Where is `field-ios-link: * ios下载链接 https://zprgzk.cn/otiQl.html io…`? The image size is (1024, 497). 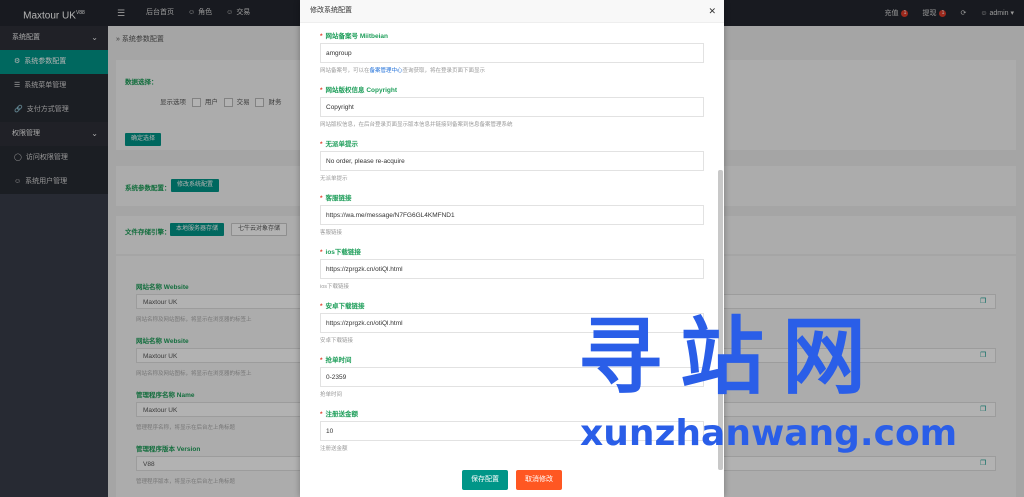
field-ios-link: * ios下载链接 https://zprgzk.cn/otiQl.html io… is located at coordinates (512, 269).